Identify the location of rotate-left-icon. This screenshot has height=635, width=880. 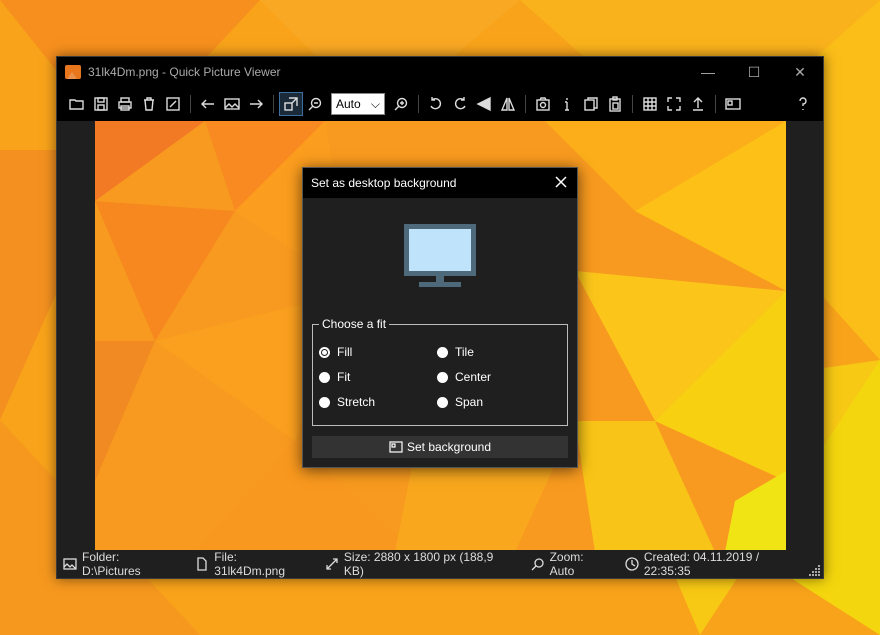
(436, 104).